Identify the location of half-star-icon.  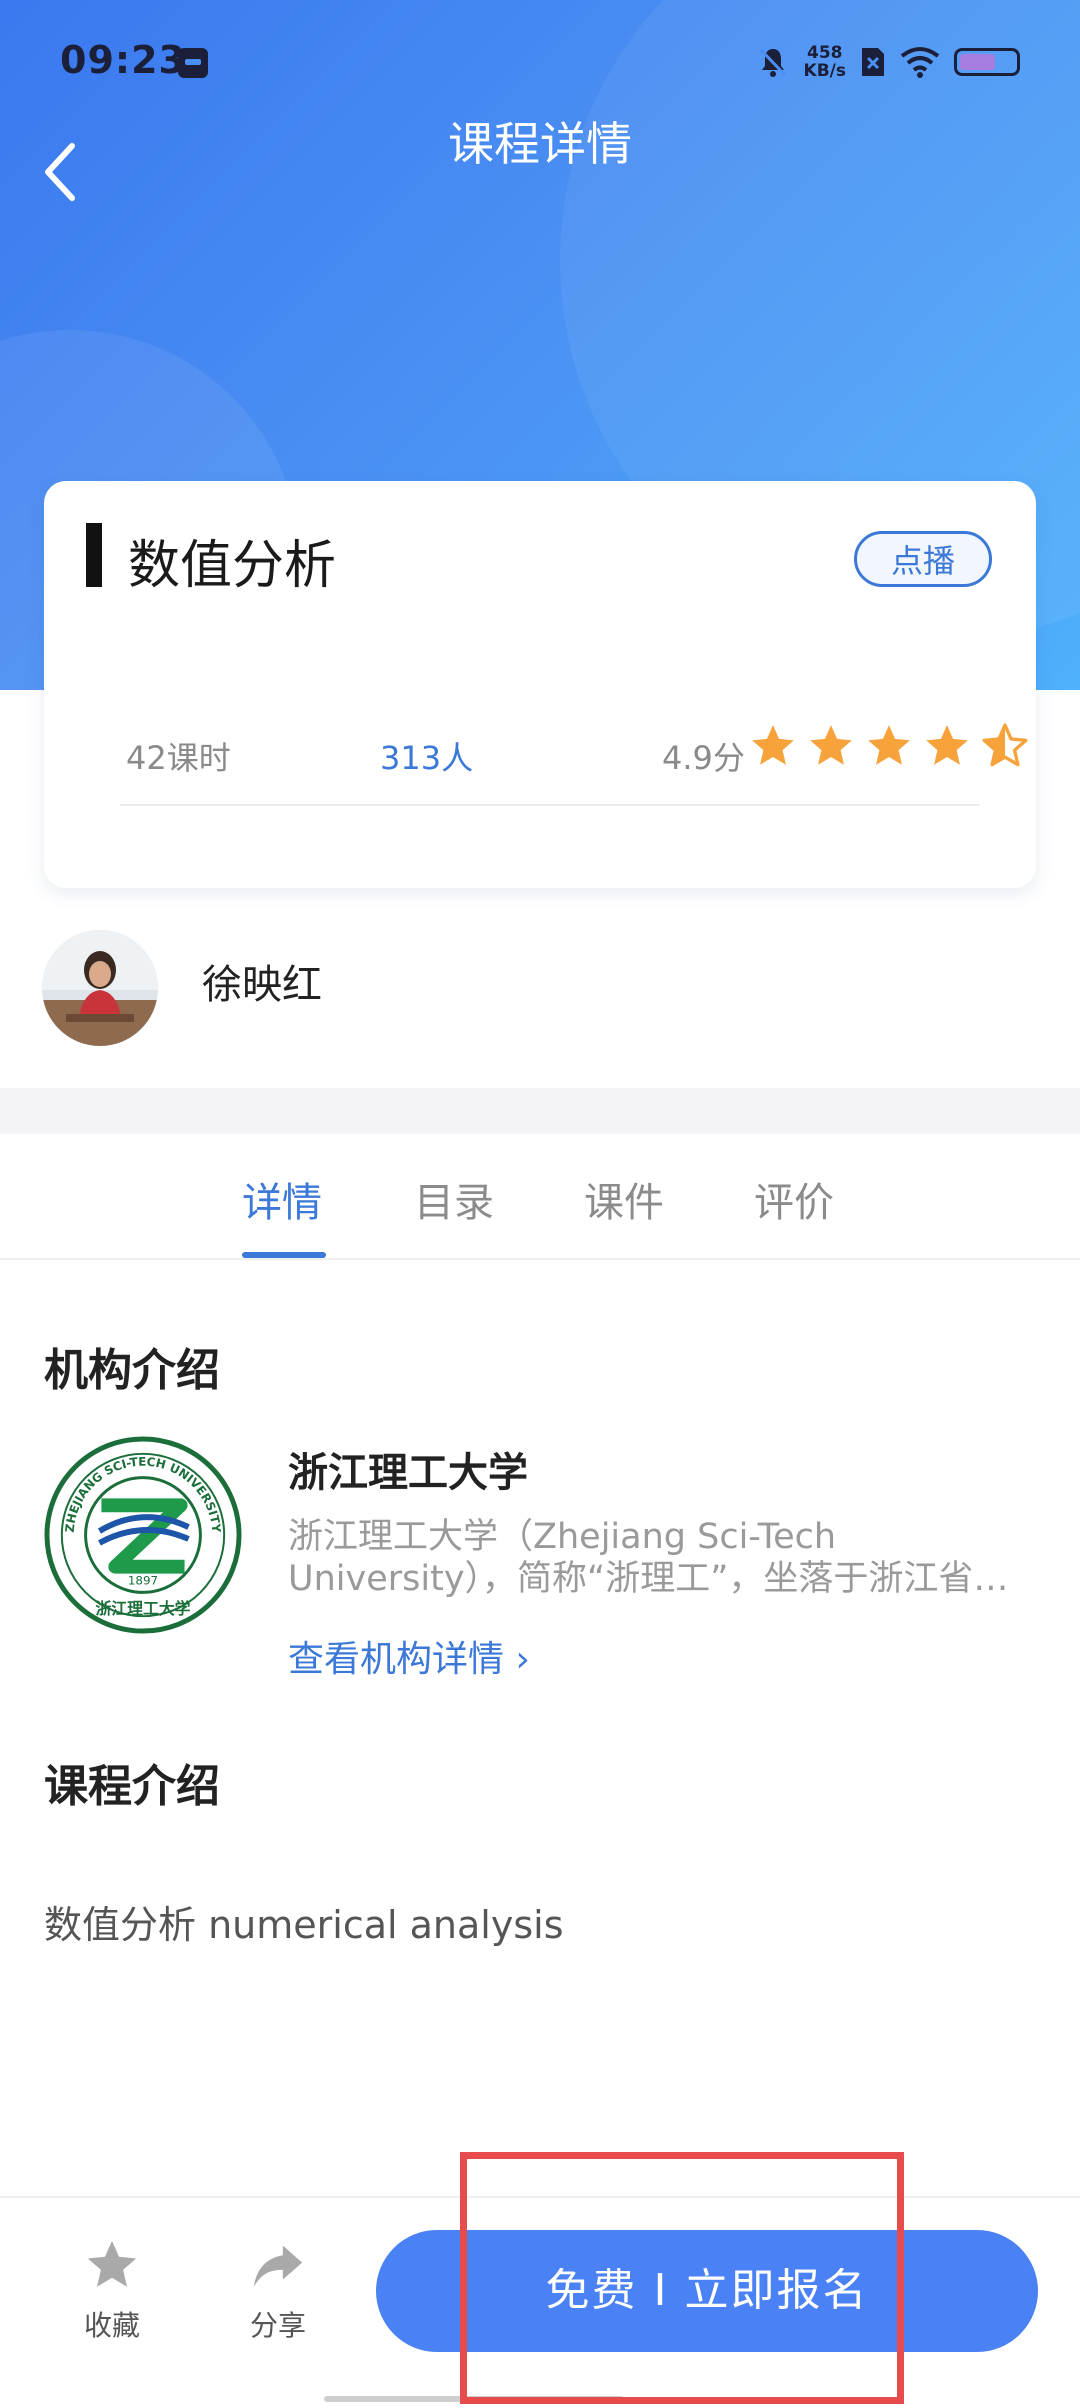
(1005, 745).